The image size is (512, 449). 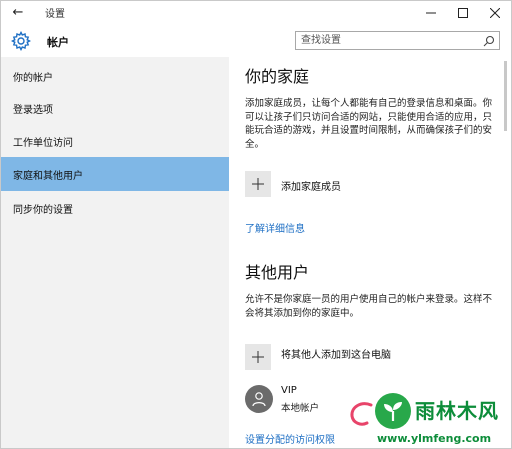 I want to click on sidebar-item-sync-settings: 同步你的设置, so click(x=115, y=208).